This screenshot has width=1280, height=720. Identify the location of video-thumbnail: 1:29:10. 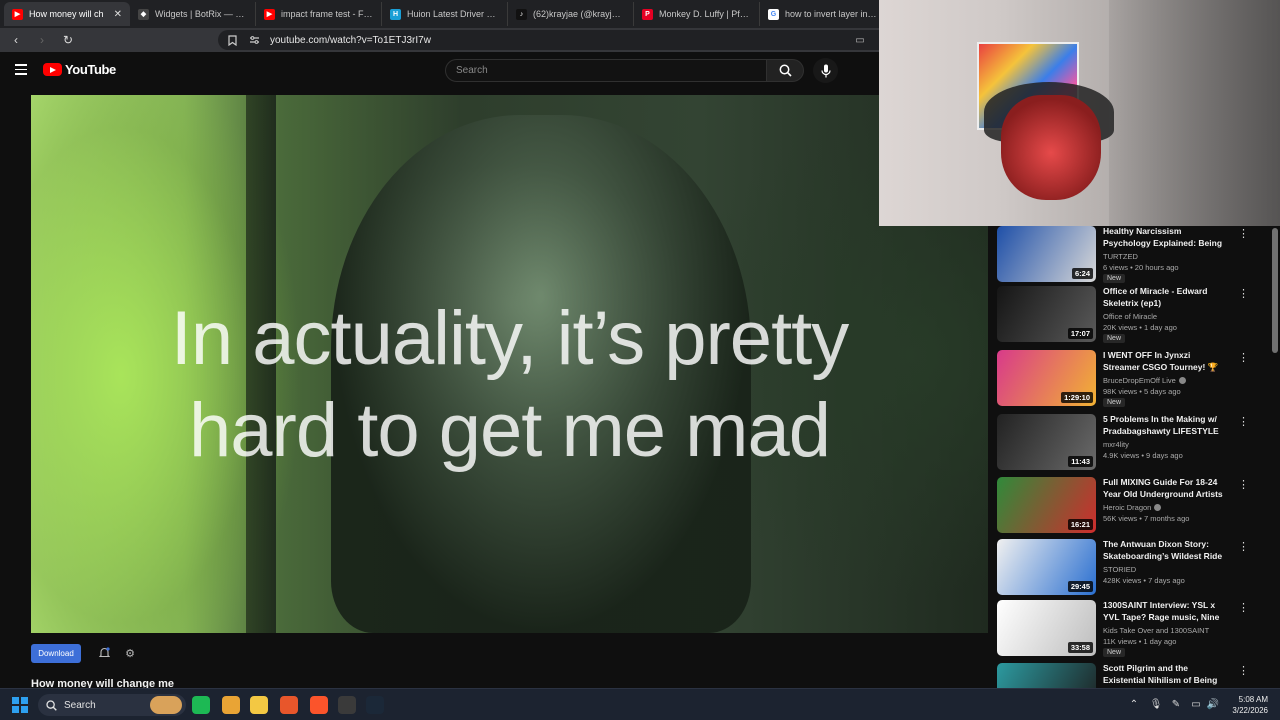
(1046, 378).